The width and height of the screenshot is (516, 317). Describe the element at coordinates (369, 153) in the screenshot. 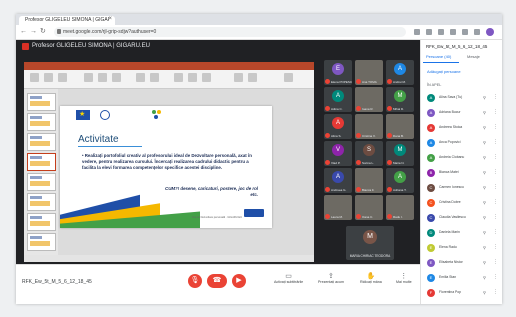

I see `participant-tile: S Sorina L.` at that location.